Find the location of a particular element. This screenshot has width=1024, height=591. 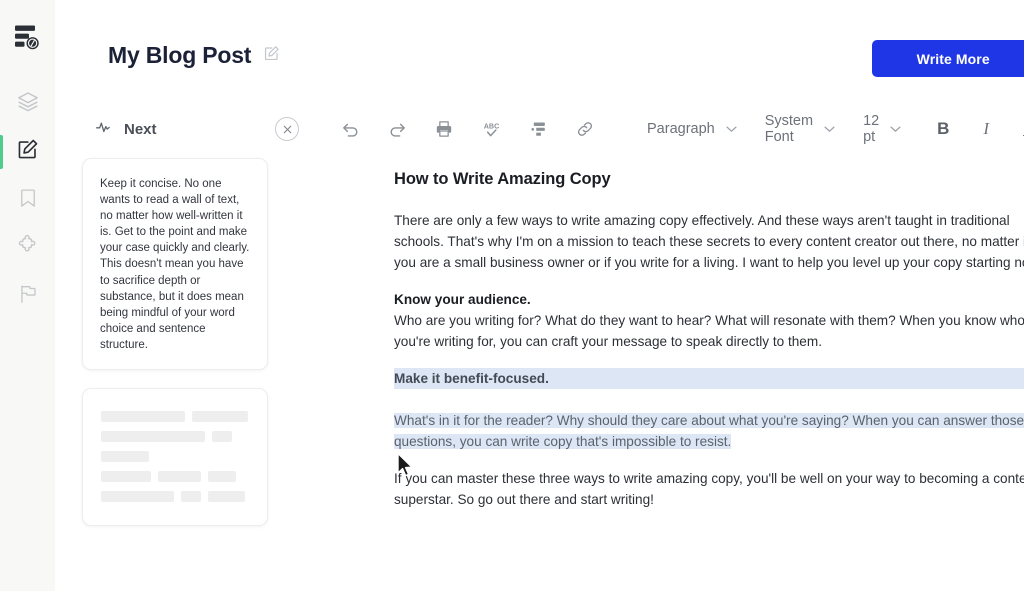

write-more-button: Write More is located at coordinates (948, 58).